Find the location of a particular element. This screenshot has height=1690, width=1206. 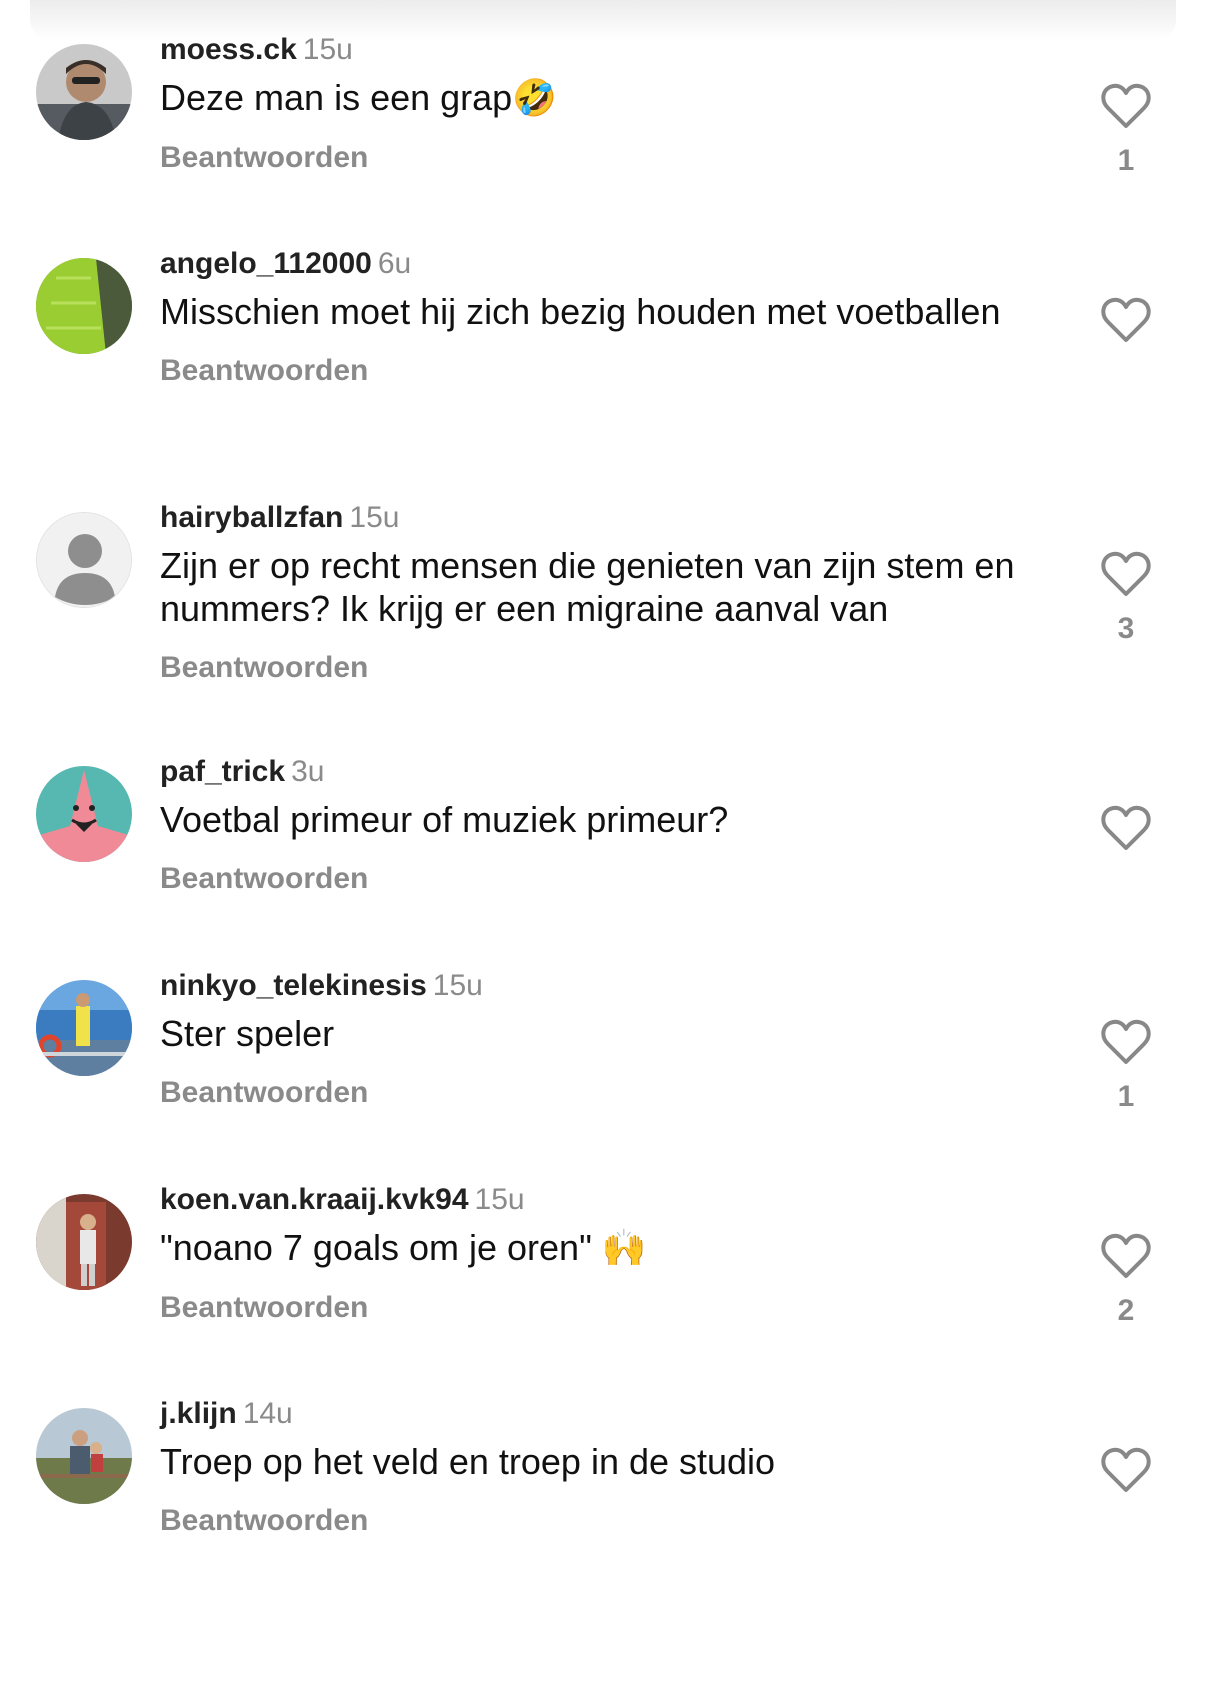

comment-text: Troep op het veld en troep in de studio is located at coordinates (468, 1461).